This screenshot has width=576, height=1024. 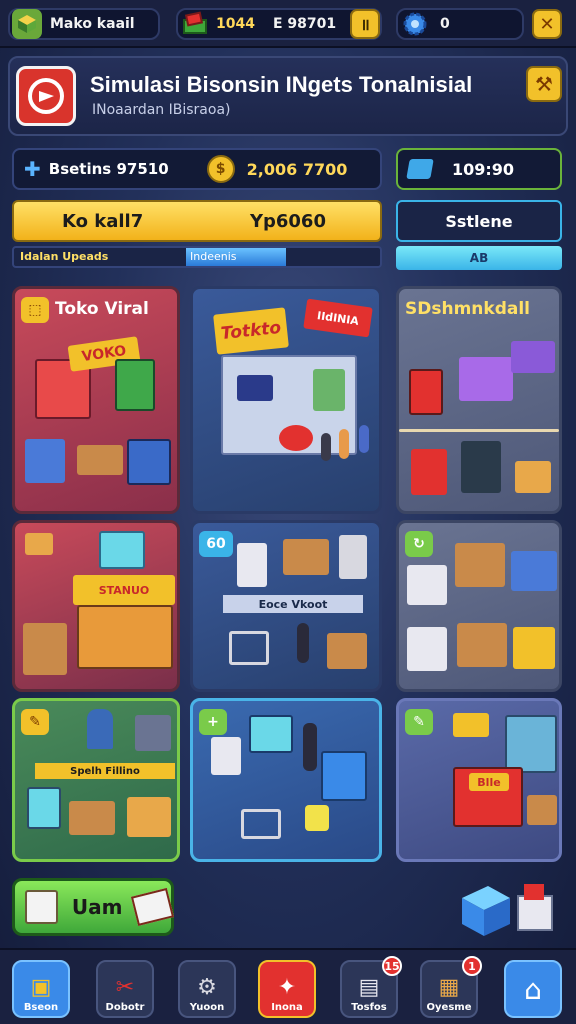 I want to click on nav-item-tosfos: ▤ Tosfos 15, so click(x=371, y=987).